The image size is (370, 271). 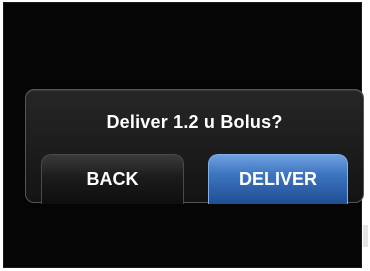 What do you see at coordinates (194, 122) in the screenshot?
I see `dialog-prompt: Deliver 1.2 u Bolus?` at bounding box center [194, 122].